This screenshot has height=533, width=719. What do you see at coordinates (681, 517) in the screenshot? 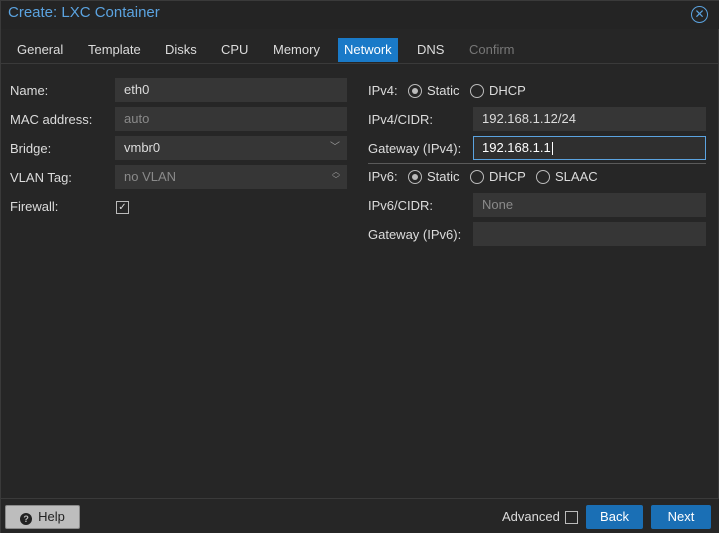
I see `next-button: Next` at bounding box center [681, 517].